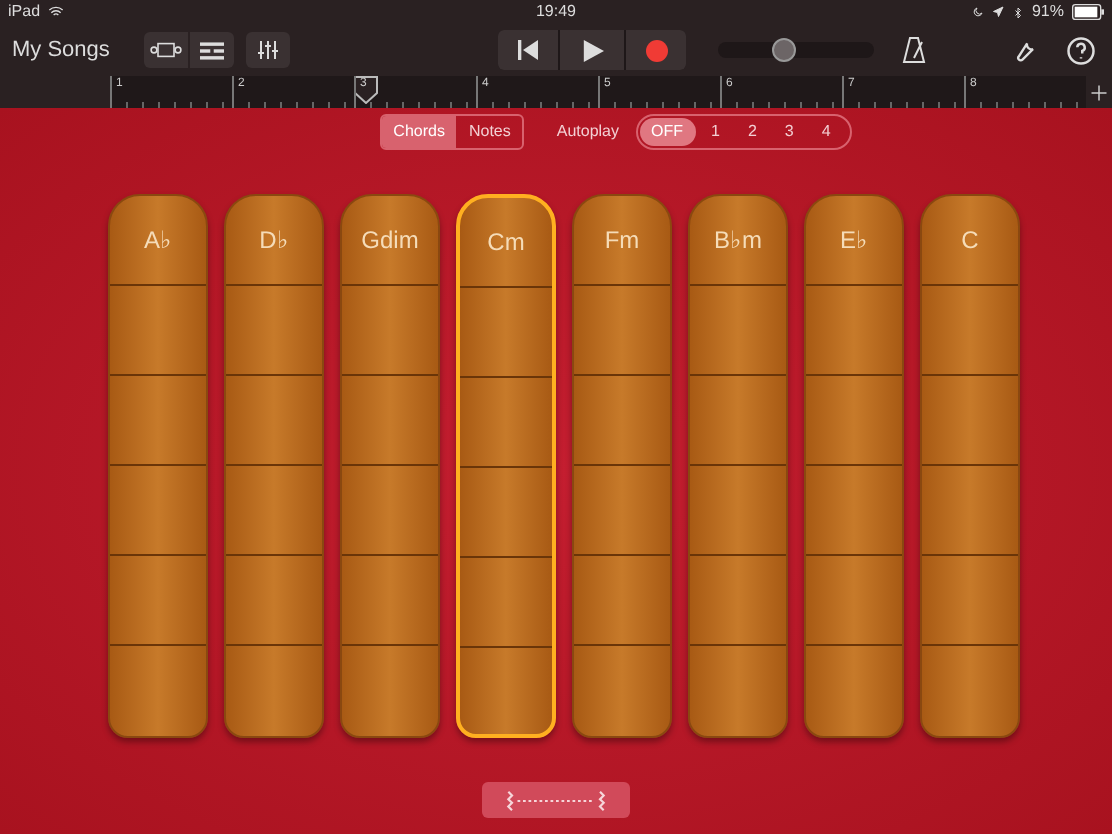 The width and height of the screenshot is (1112, 834). Describe the element at coordinates (738, 241) in the screenshot. I see `chord-label: B♭m` at that location.